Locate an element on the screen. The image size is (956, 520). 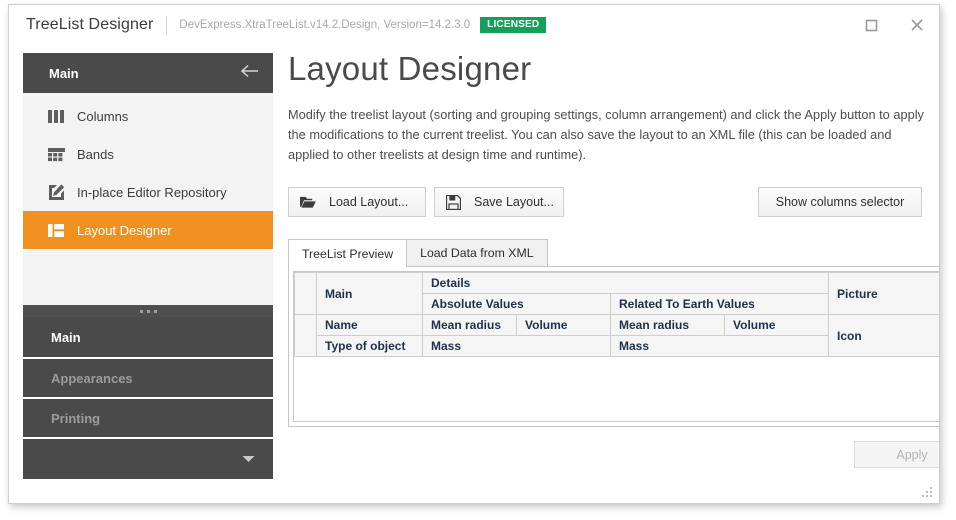
band-absolute-values: Absolute Values is located at coordinates (516, 304).